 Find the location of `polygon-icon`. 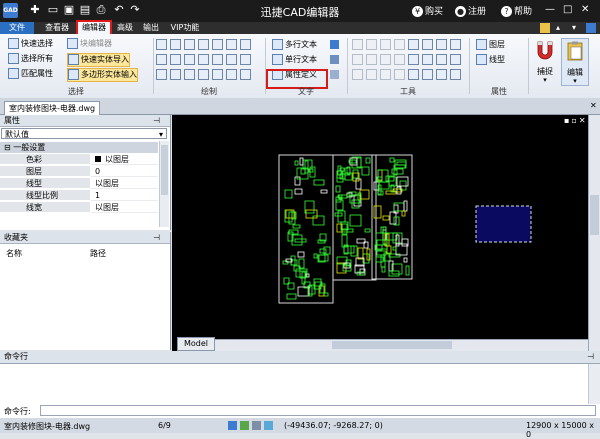

polygon-icon is located at coordinates (231, 44).